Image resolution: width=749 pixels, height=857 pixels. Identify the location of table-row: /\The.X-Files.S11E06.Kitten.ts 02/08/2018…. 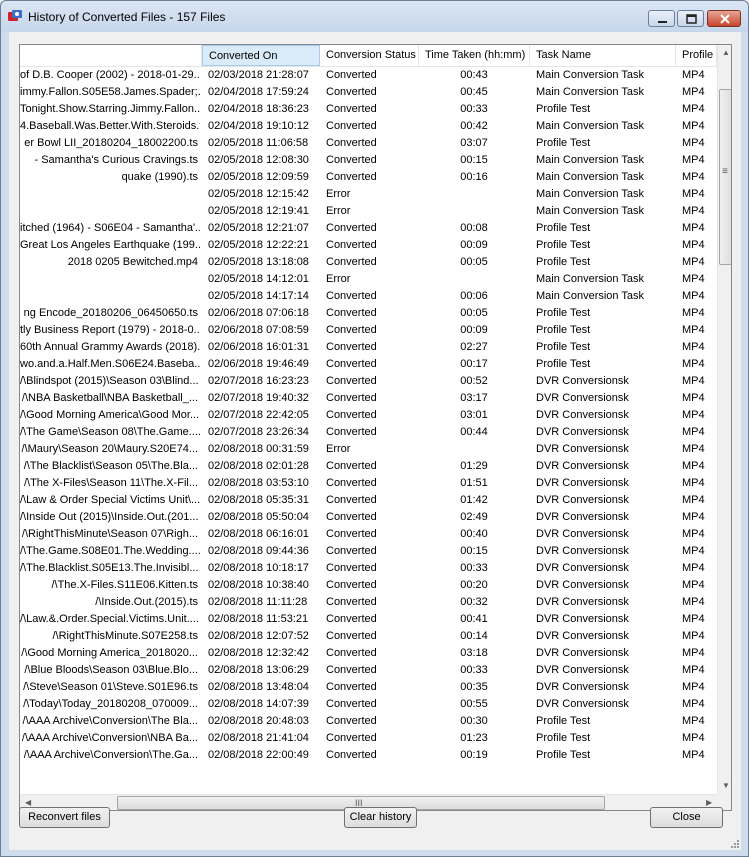
(368, 585).